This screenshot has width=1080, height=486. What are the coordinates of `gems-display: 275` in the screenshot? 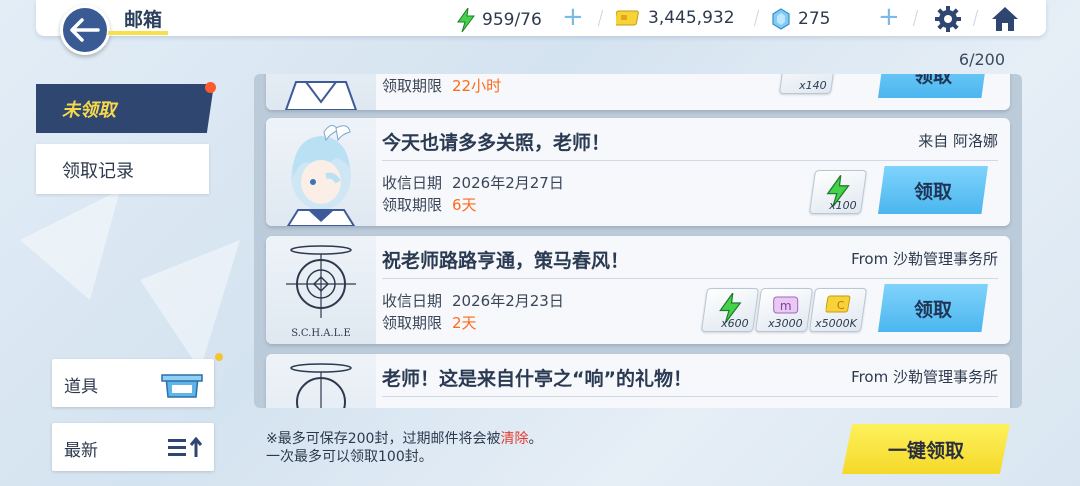 It's located at (801, 19).